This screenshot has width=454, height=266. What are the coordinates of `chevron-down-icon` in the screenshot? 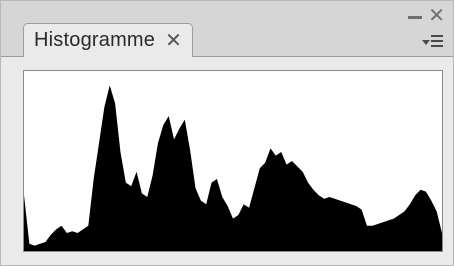 It's located at (426, 42).